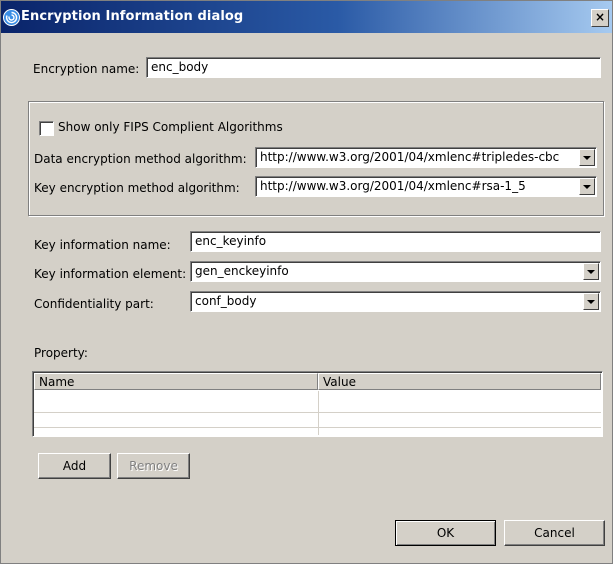  What do you see at coordinates (11, 17) in the screenshot?
I see `eclipse-swirl-icon` at bounding box center [11, 17].